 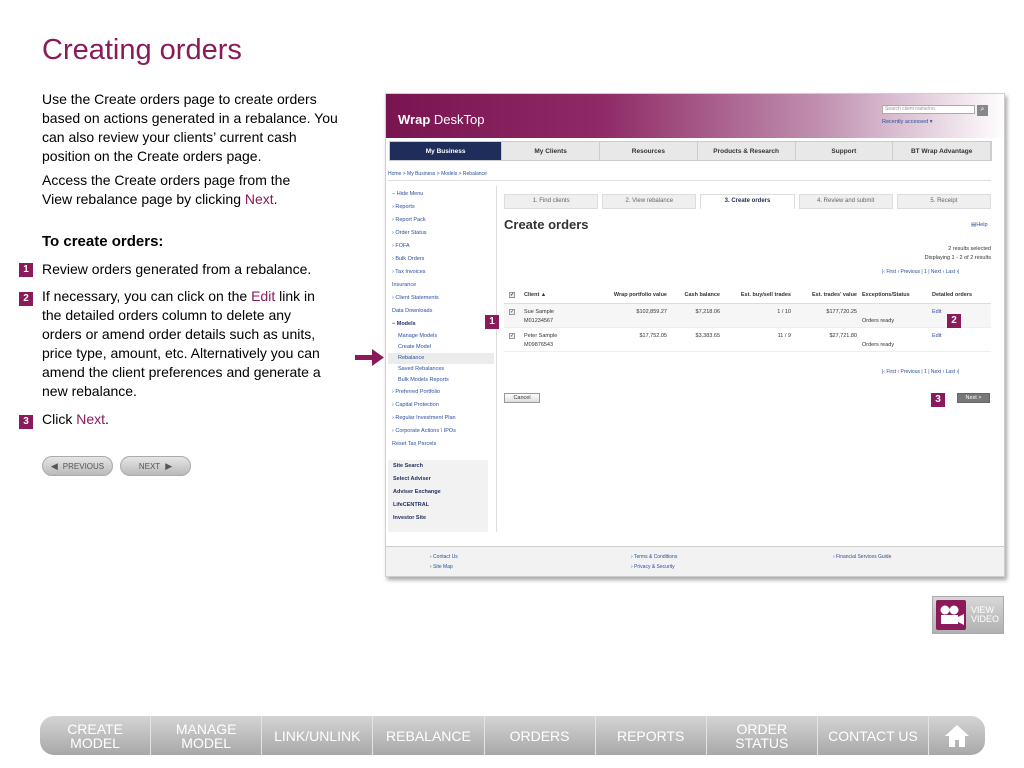 What do you see at coordinates (496, 359) in the screenshot?
I see `sidebar-divider` at bounding box center [496, 359].